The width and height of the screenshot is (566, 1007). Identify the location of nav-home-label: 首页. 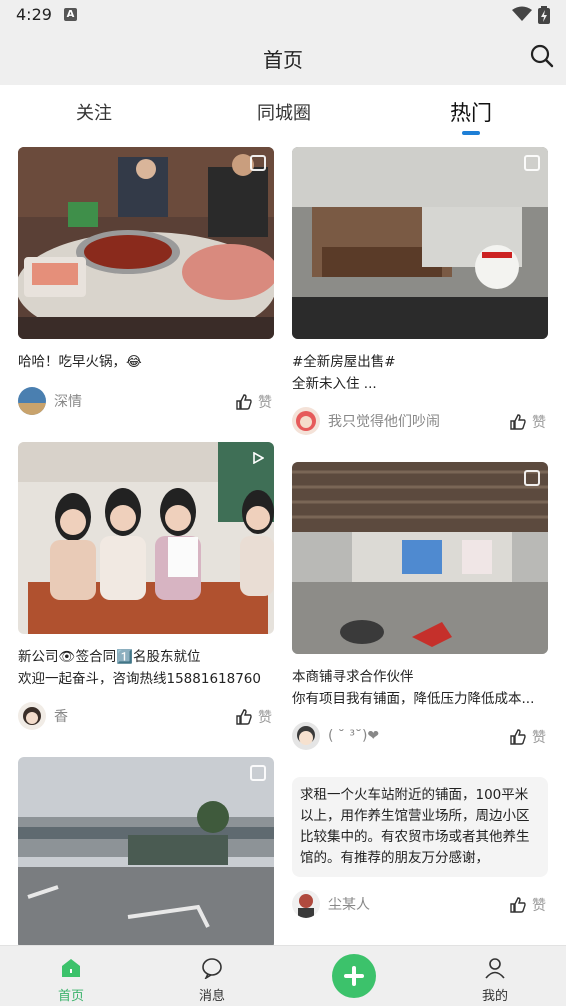
(70, 996).